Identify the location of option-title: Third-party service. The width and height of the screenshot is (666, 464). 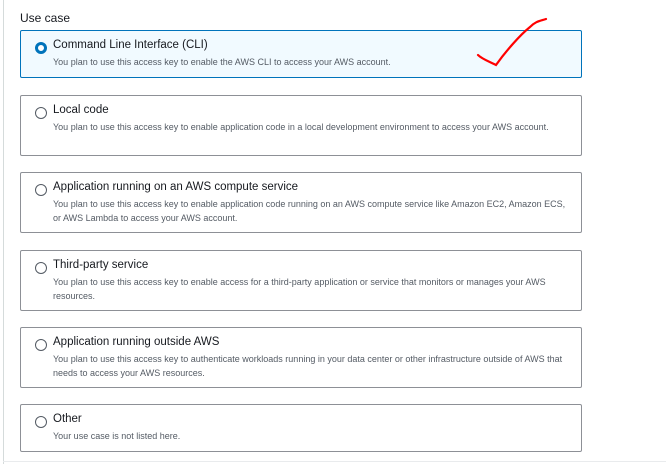
(101, 265).